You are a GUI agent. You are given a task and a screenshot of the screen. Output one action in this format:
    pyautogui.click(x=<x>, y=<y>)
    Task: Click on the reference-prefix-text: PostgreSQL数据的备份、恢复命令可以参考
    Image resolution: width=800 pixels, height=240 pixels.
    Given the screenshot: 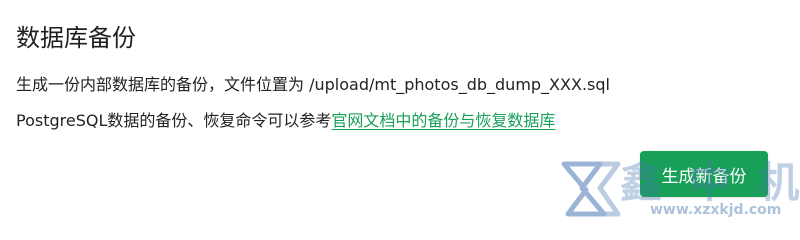 What is the action you would take?
    pyautogui.click(x=174, y=120)
    